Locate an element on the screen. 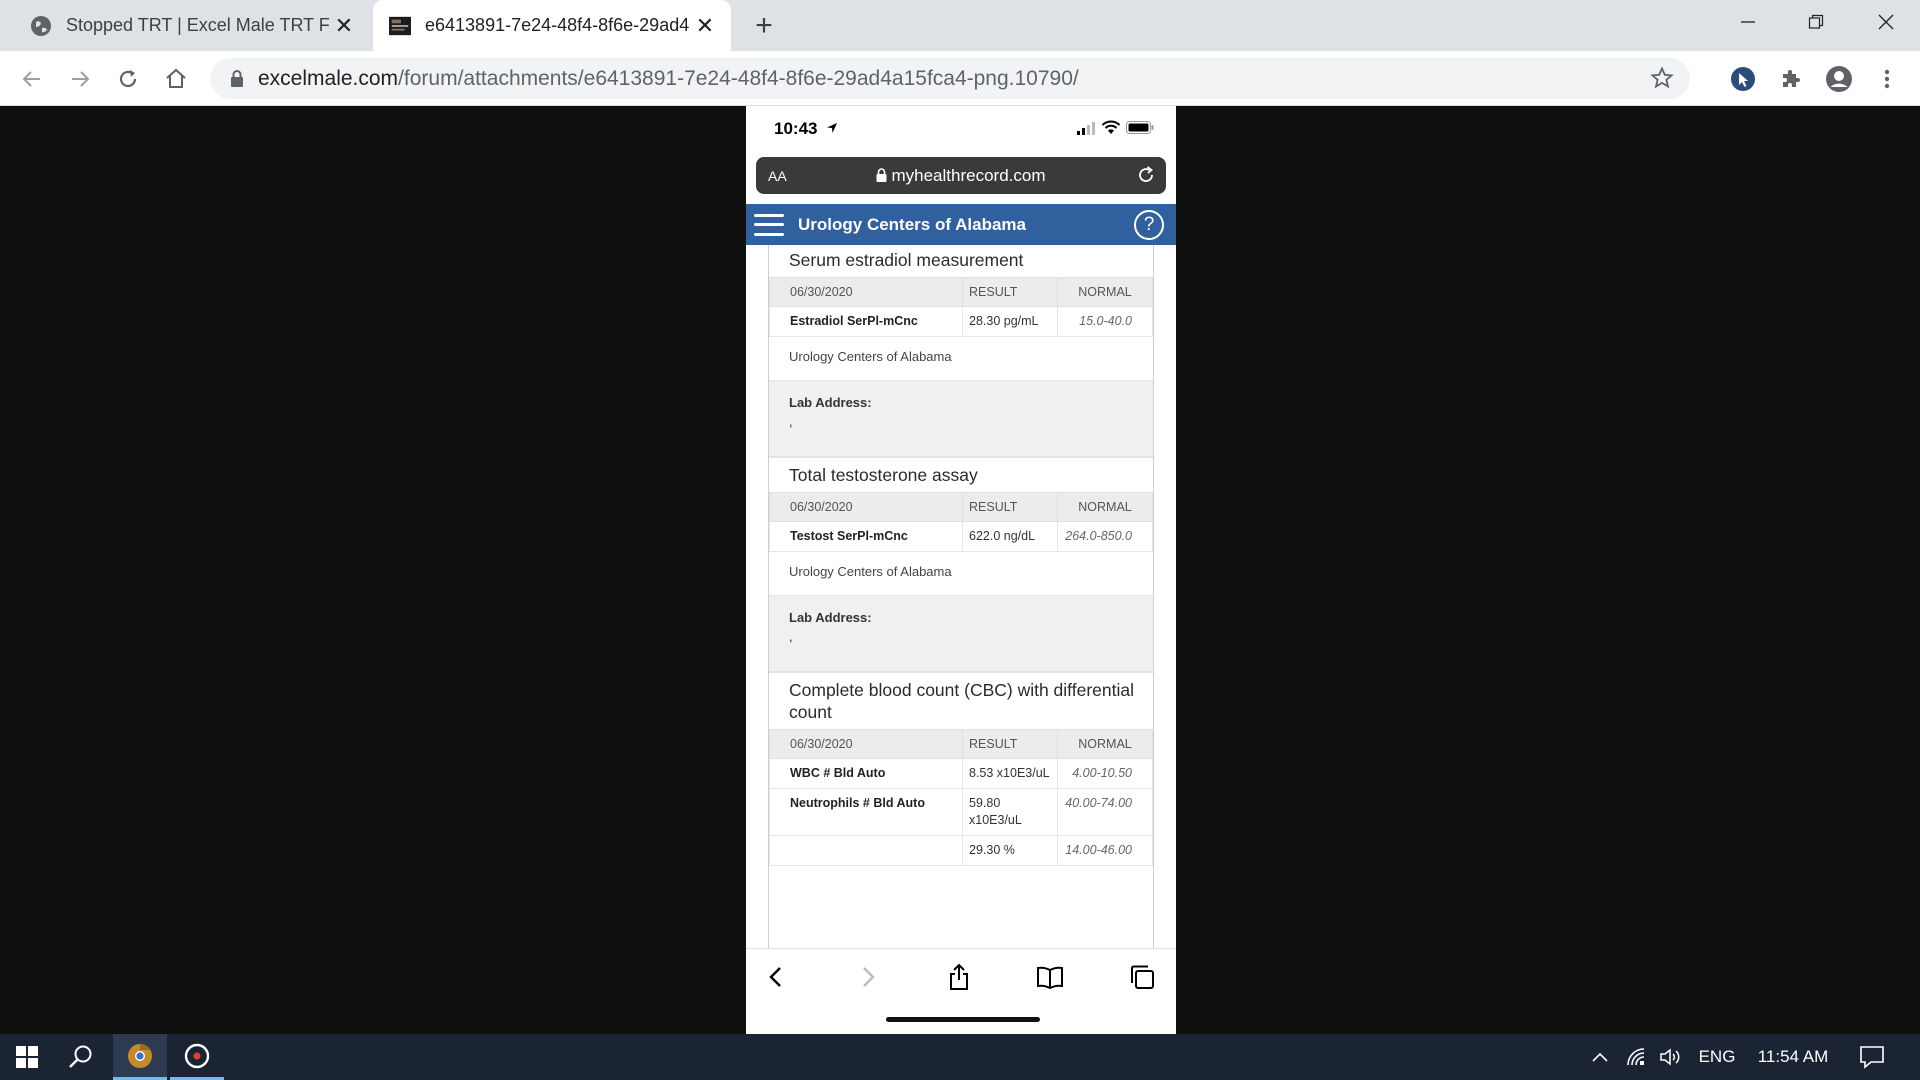 The image size is (1920, 1080). record-disc-icon is located at coordinates (197, 1055).